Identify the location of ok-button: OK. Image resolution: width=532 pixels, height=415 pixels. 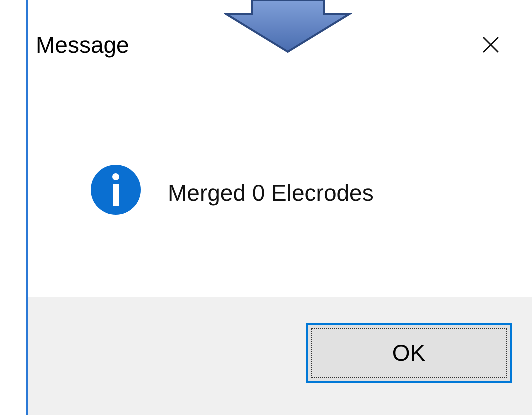
(409, 353).